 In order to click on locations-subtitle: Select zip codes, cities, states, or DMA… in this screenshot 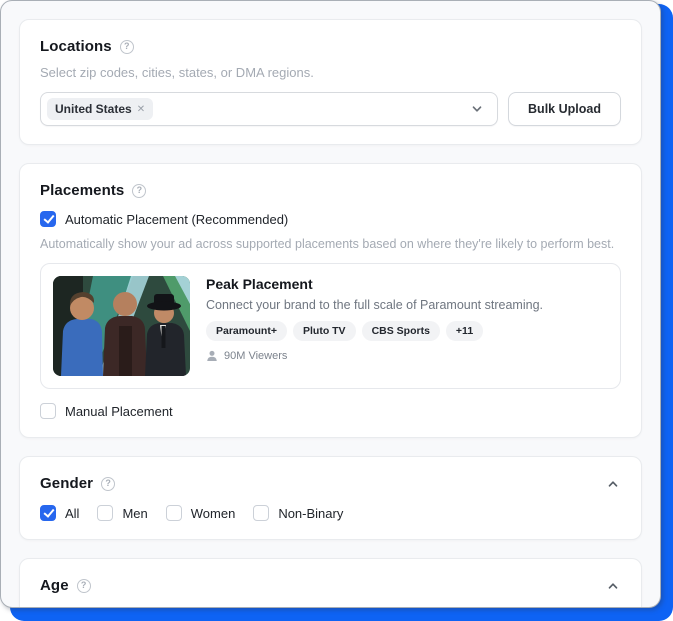, I will do `click(177, 72)`.